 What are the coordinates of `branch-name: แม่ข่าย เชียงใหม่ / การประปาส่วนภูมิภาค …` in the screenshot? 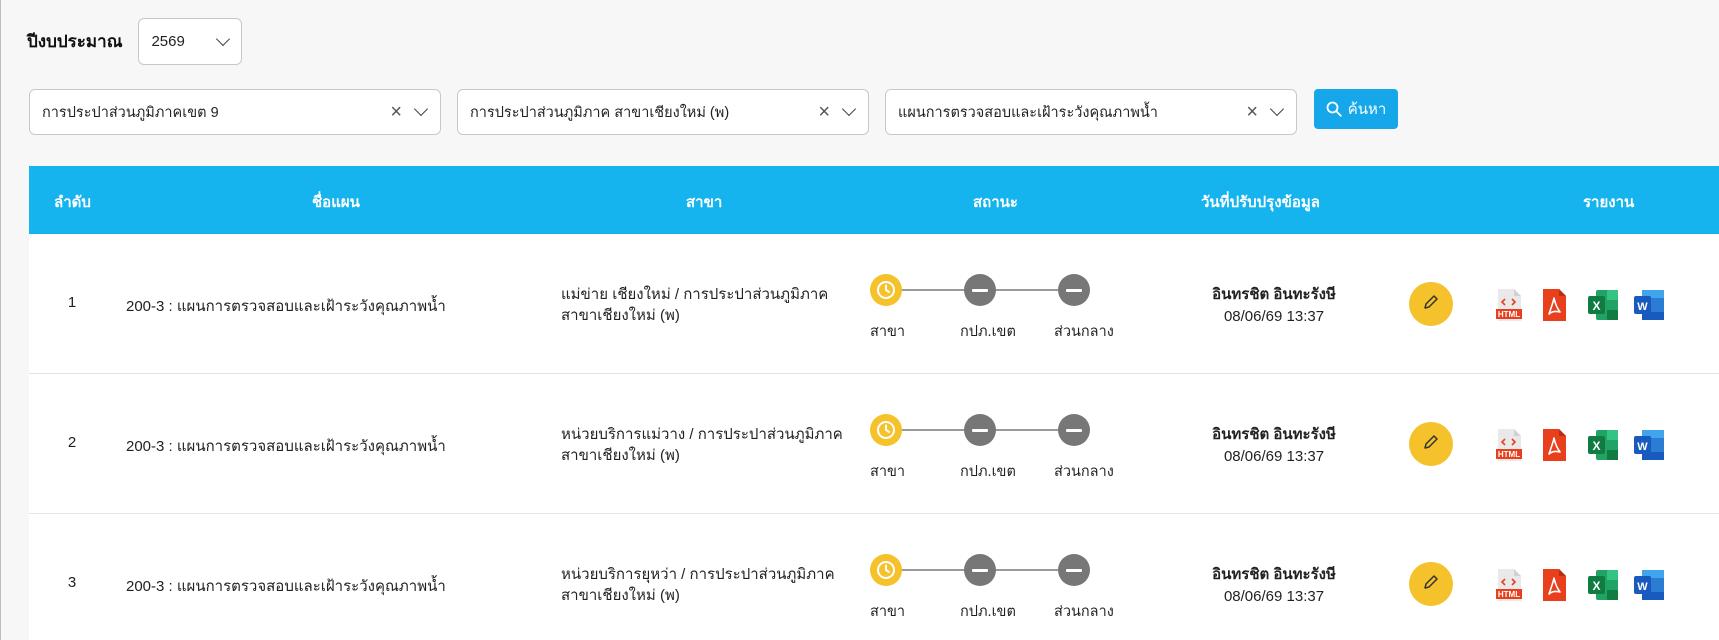 It's located at (711, 305).